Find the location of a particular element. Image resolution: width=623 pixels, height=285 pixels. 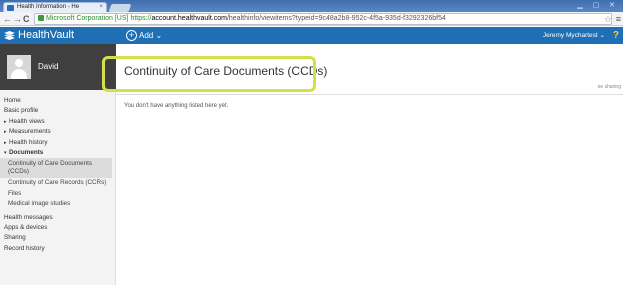

lock-icon is located at coordinates (41, 18).